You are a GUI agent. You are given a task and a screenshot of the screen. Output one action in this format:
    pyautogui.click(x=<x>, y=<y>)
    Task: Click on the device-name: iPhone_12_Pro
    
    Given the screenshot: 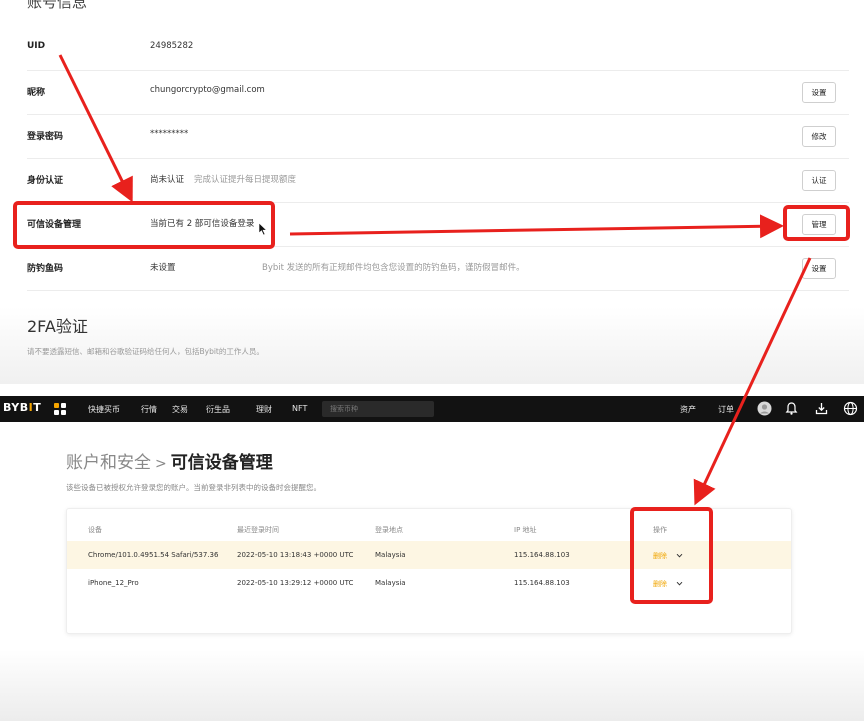 What is the action you would take?
    pyautogui.click(x=113, y=583)
    